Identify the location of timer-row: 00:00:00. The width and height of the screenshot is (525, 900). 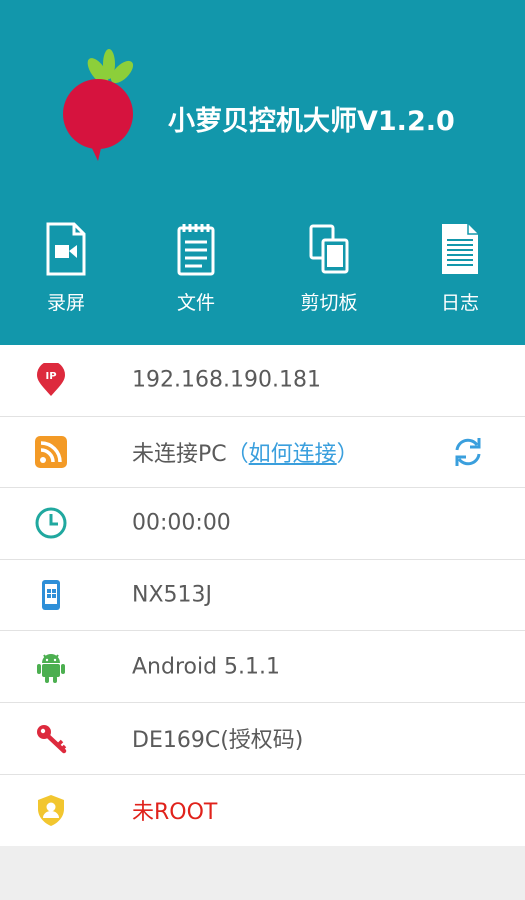
(262, 524).